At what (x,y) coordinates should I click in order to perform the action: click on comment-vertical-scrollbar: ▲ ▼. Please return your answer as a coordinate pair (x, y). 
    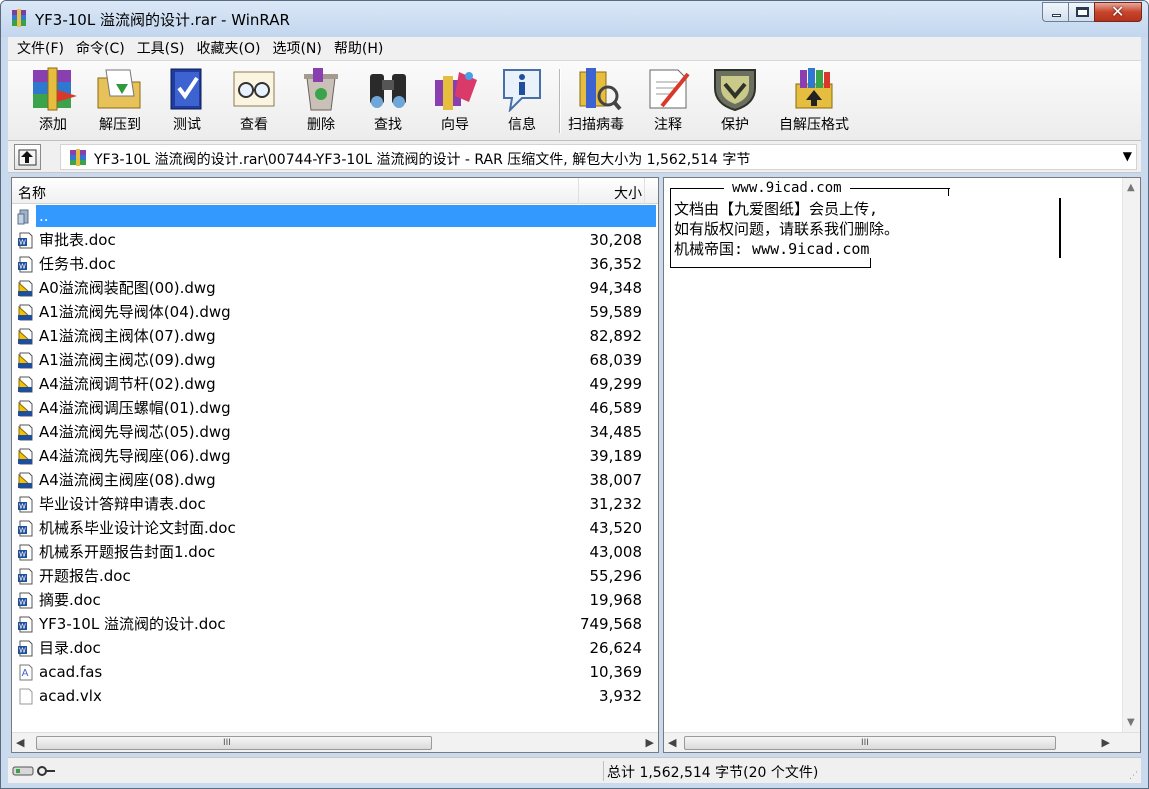
    Looking at the image, I should click on (1131, 455).